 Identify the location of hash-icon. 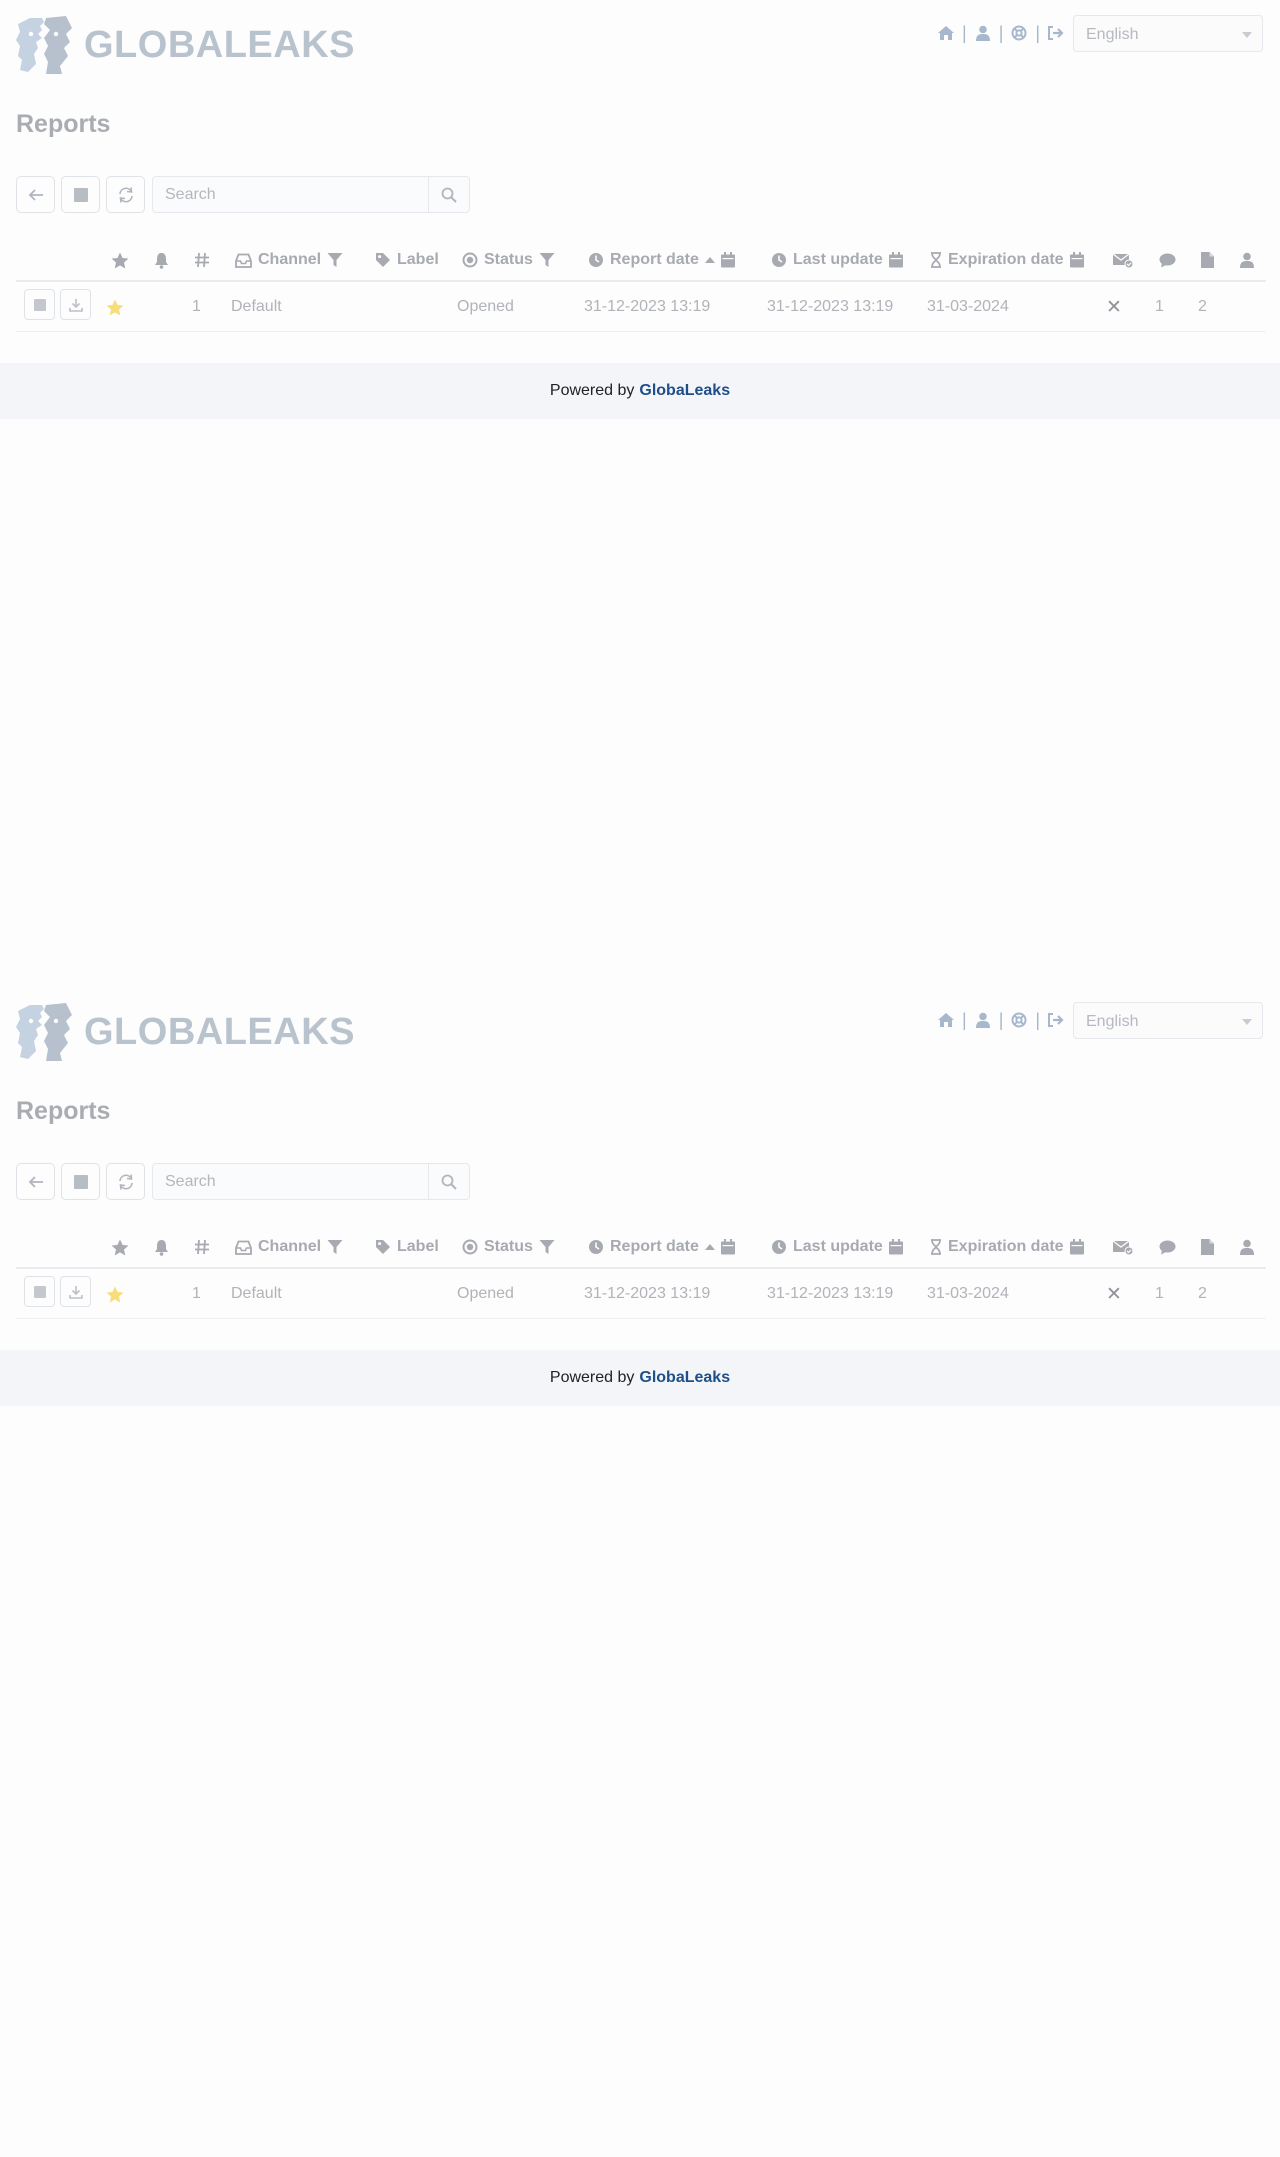
(202, 1247).